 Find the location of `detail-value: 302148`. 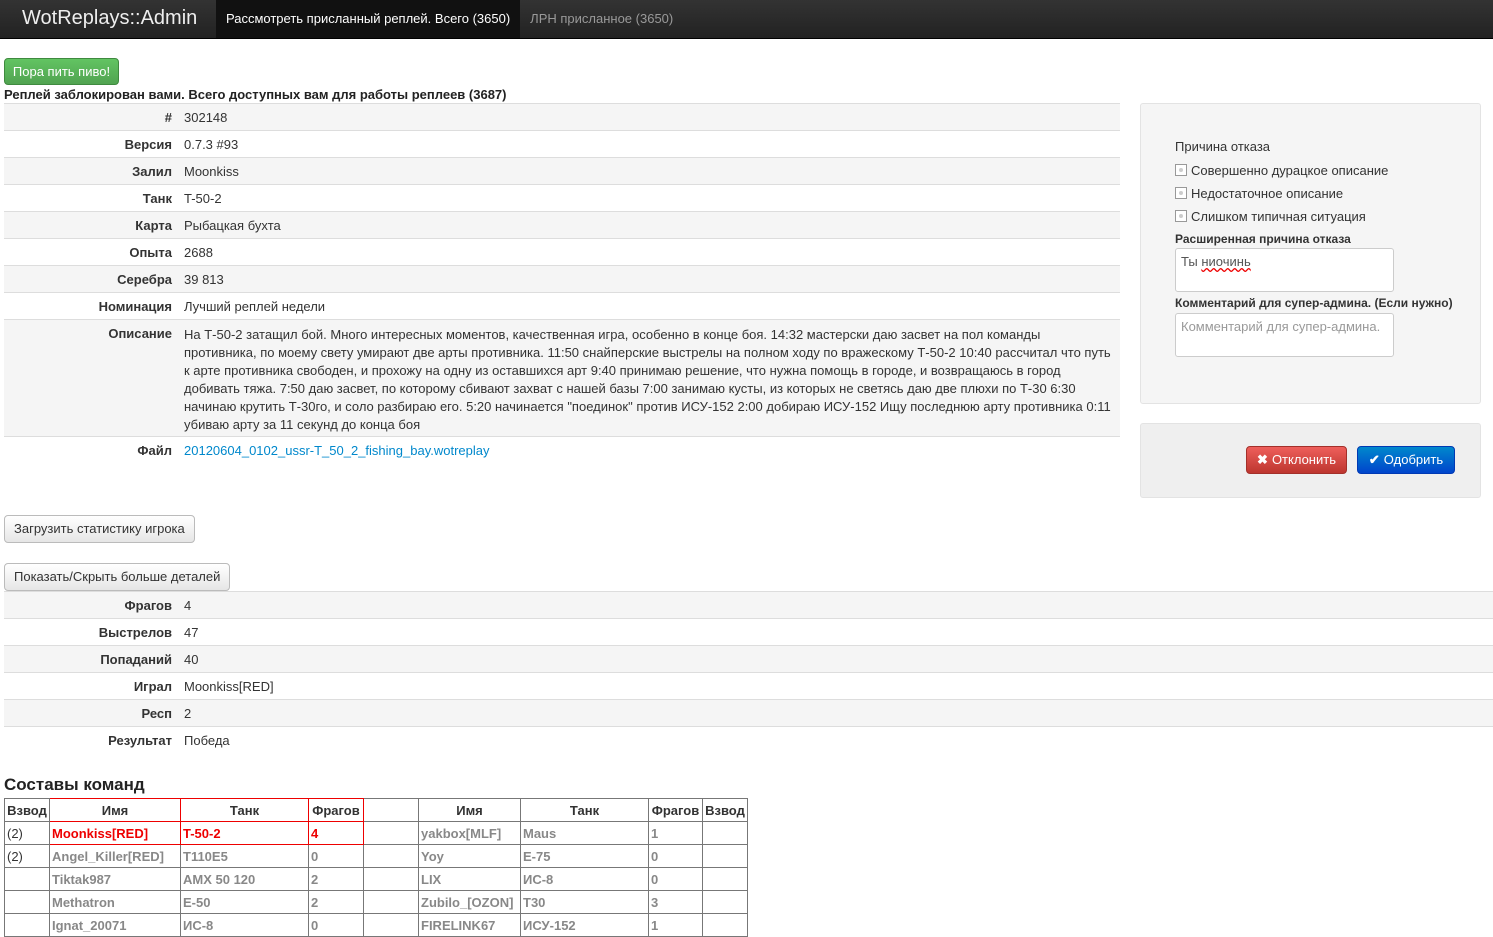

detail-value: 302148 is located at coordinates (649, 117).